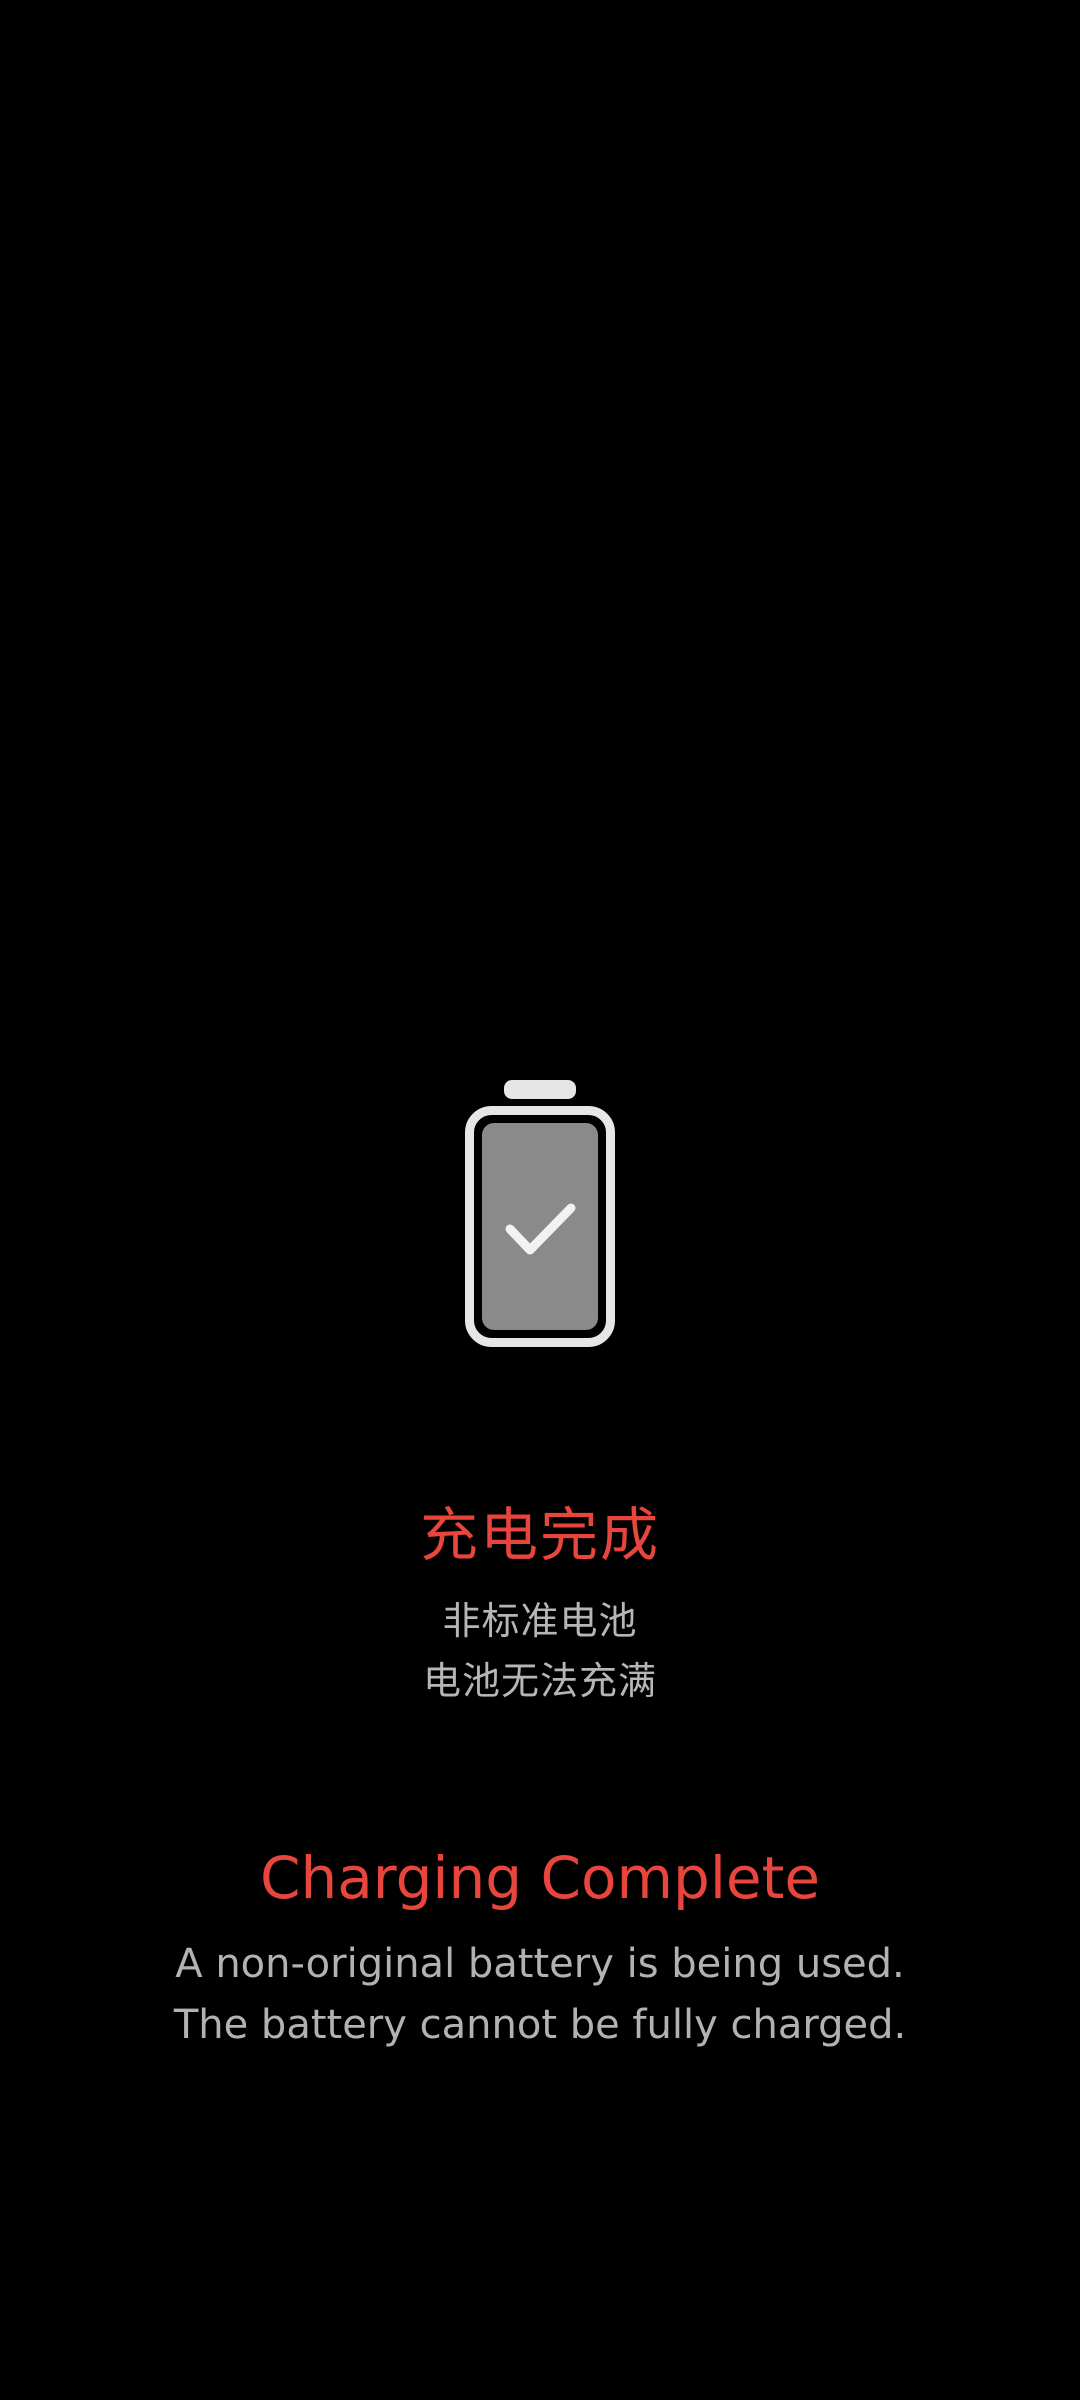  Describe the element at coordinates (540, 1964) in the screenshot. I see `warning-line-1-en: A non-original battery is being used.` at that location.